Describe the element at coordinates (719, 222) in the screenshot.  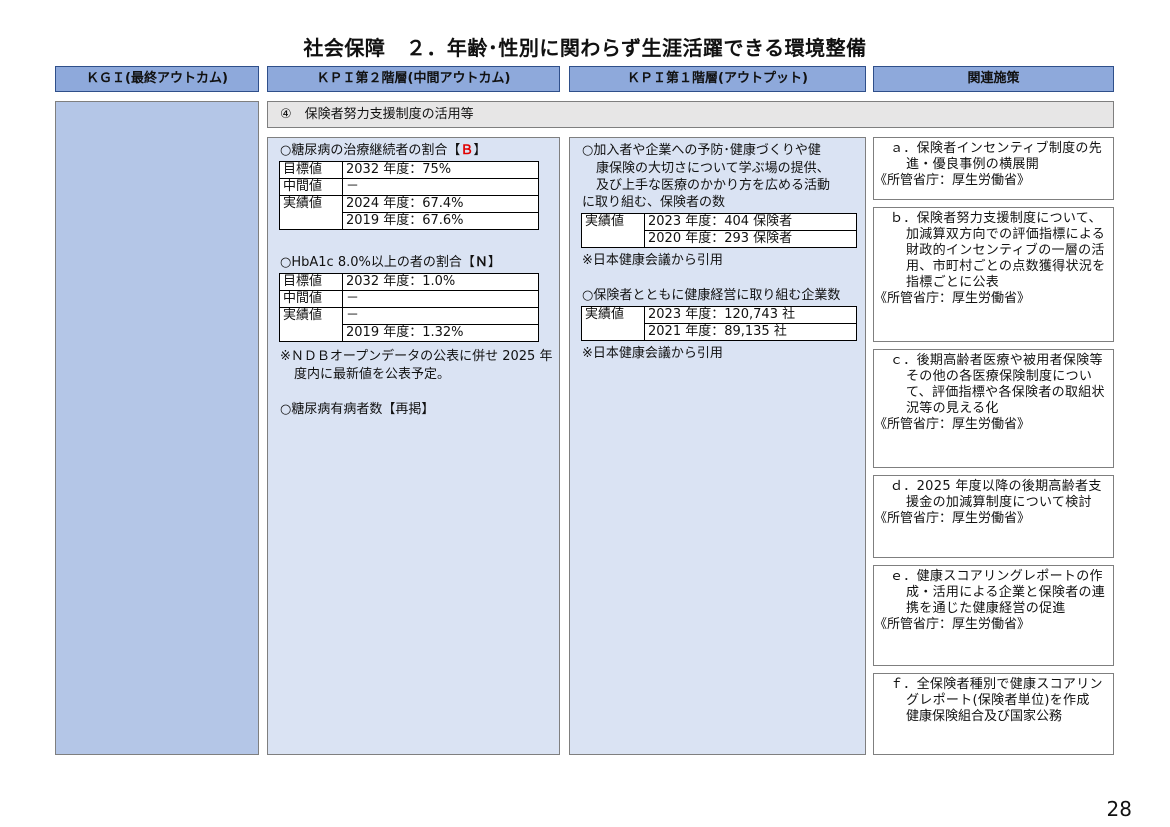
I see `table-row: 実績値 2023 年度：404 保険者` at that location.